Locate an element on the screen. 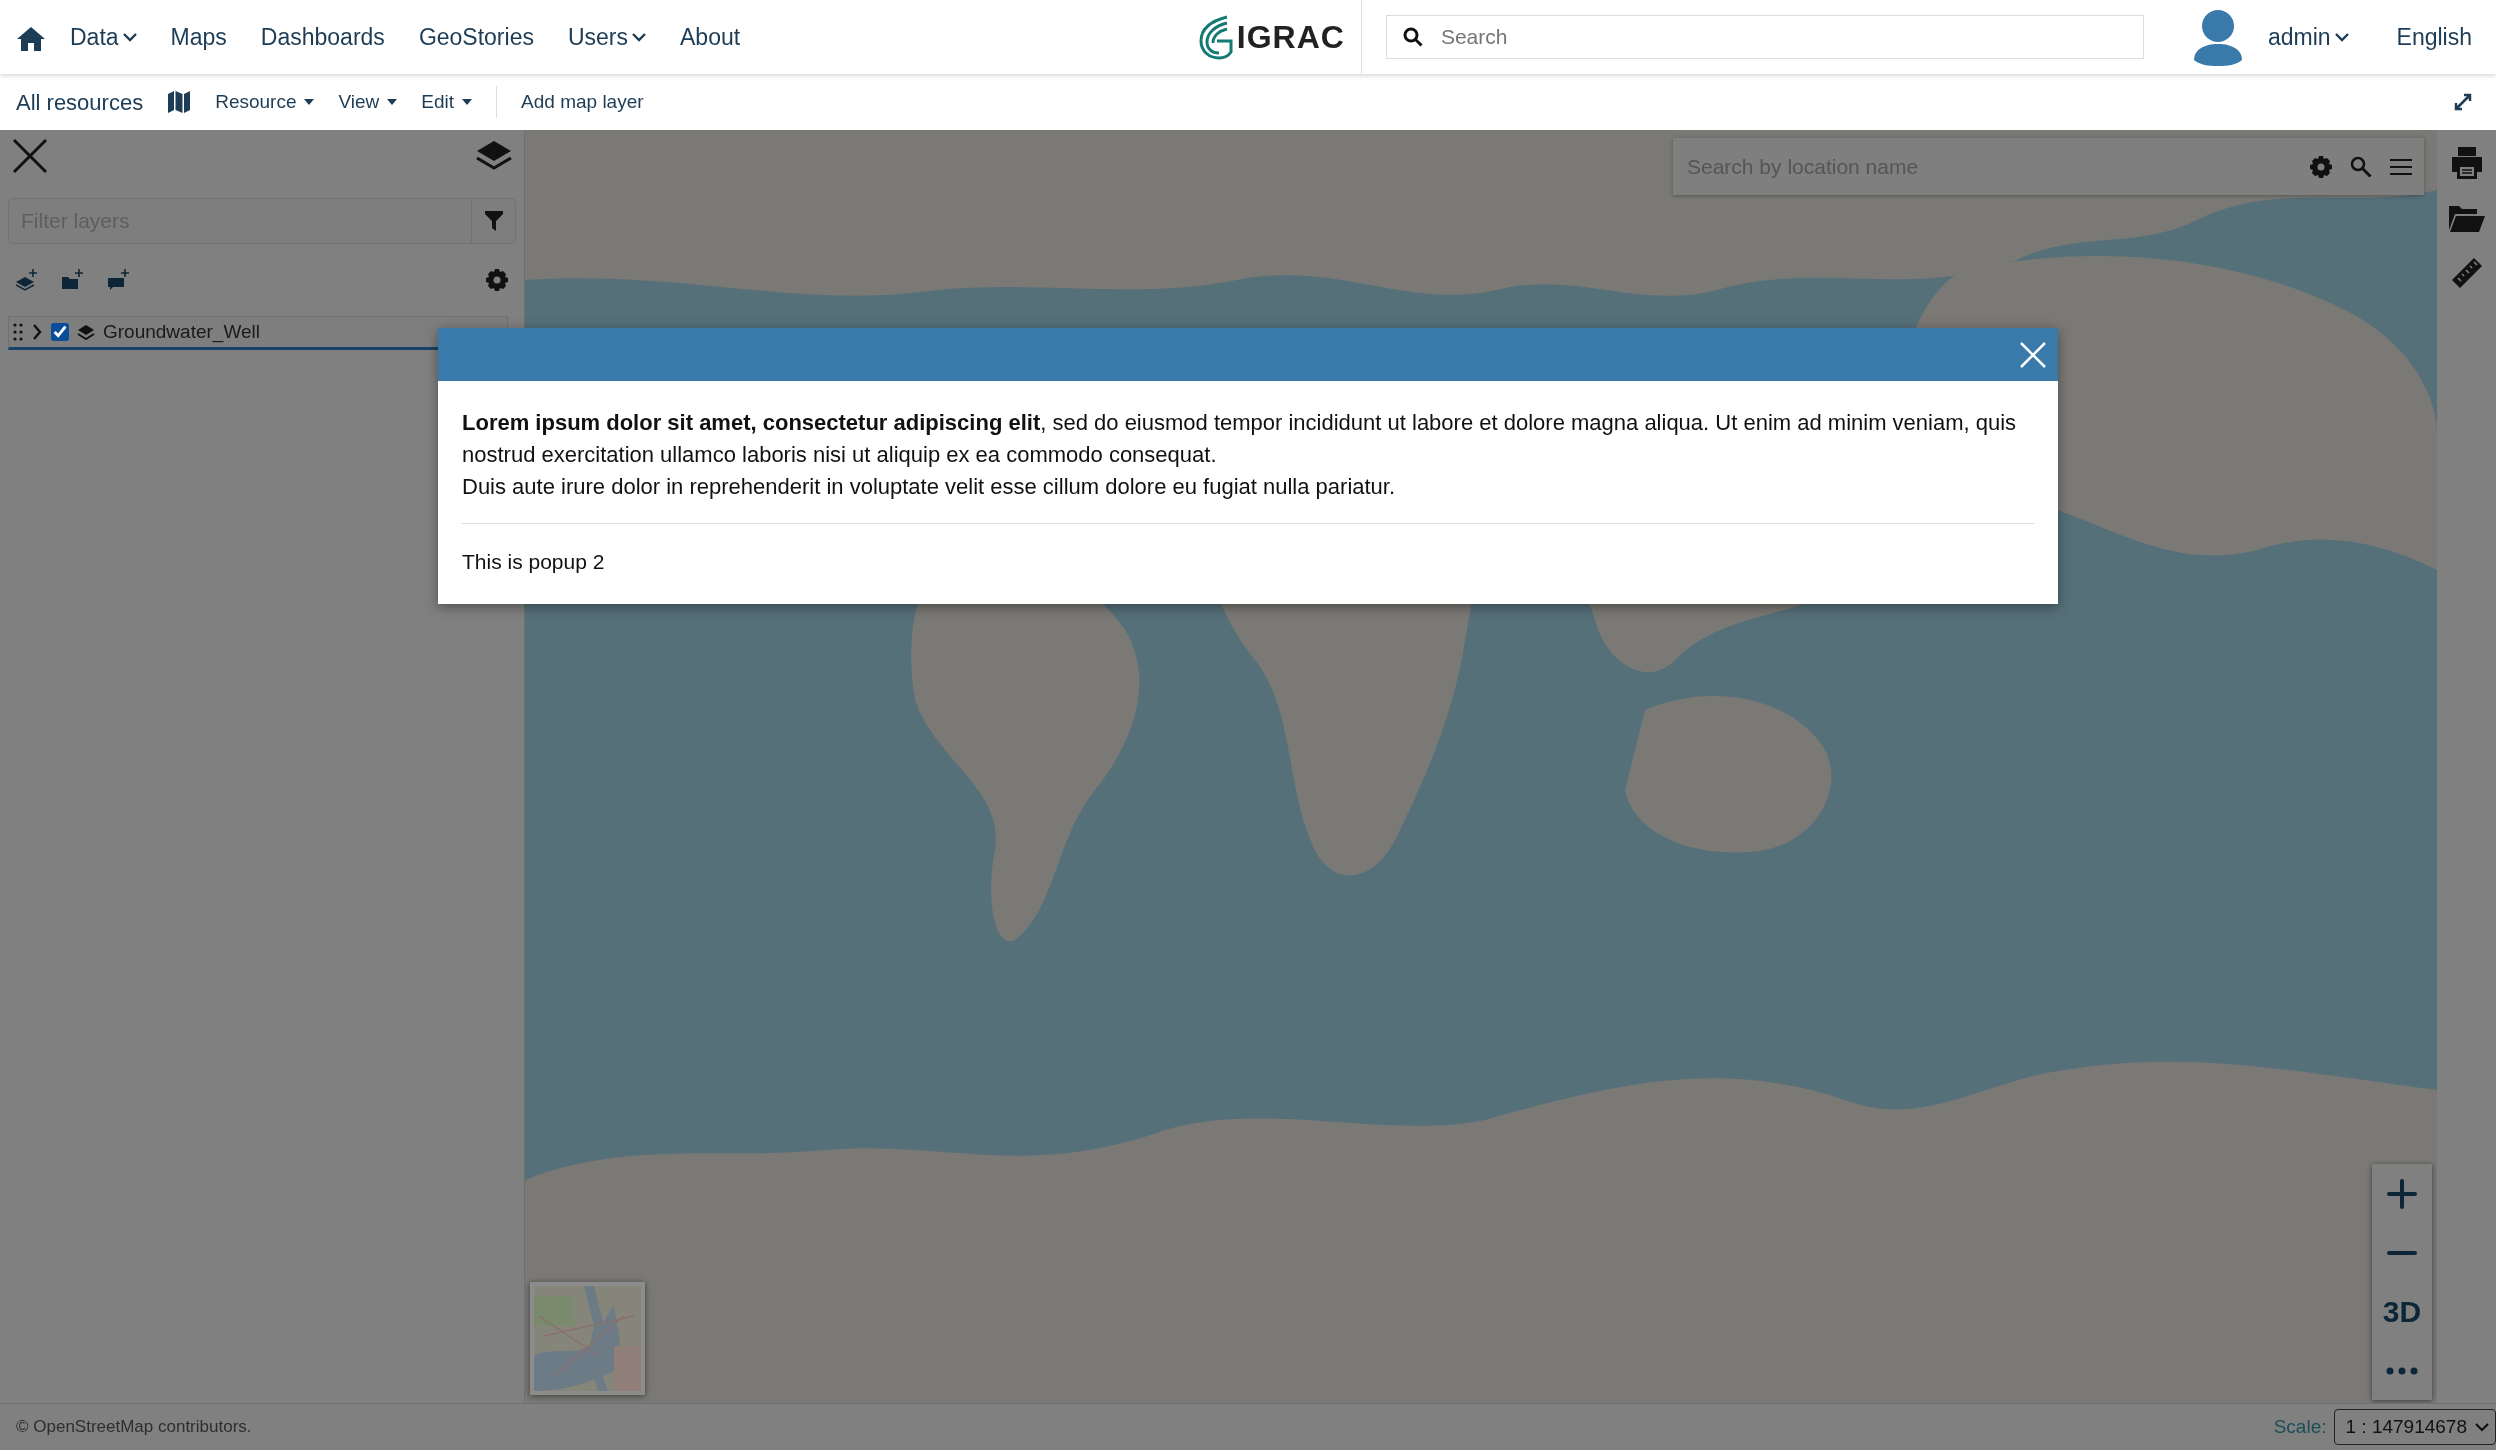 The image size is (2496, 1450). filter-icon is located at coordinates (493, 221).